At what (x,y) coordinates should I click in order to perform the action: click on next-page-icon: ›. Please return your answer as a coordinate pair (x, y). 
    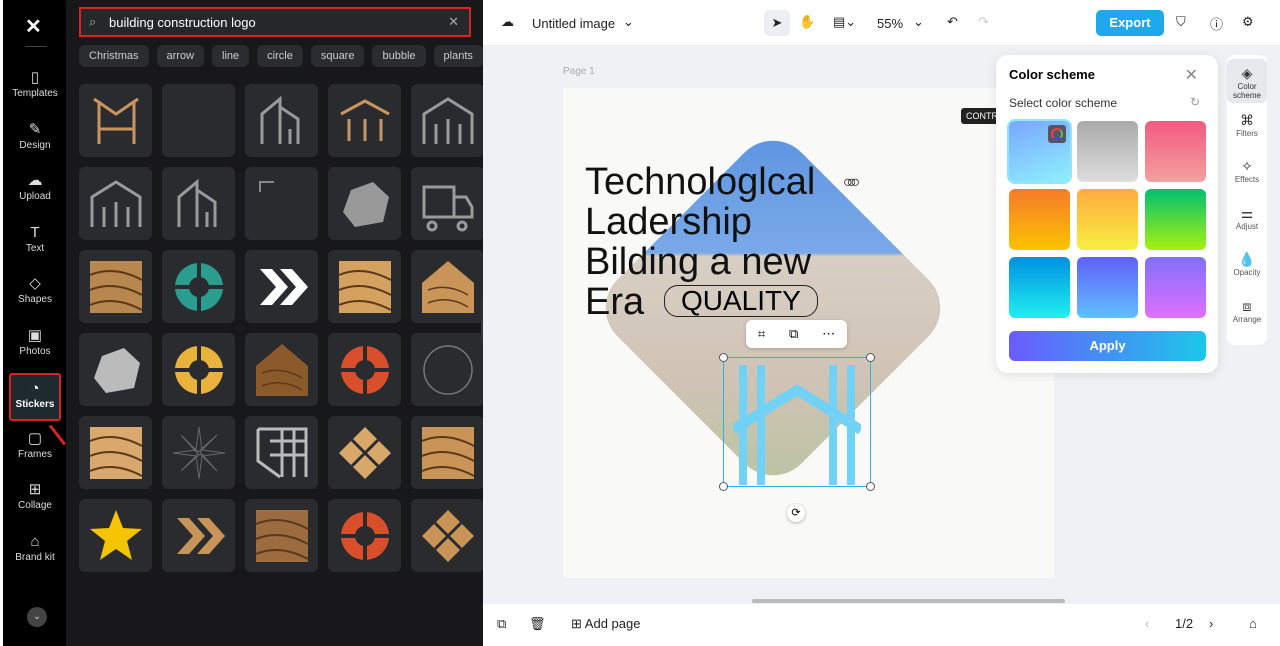
    Looking at the image, I should click on (1211, 623).